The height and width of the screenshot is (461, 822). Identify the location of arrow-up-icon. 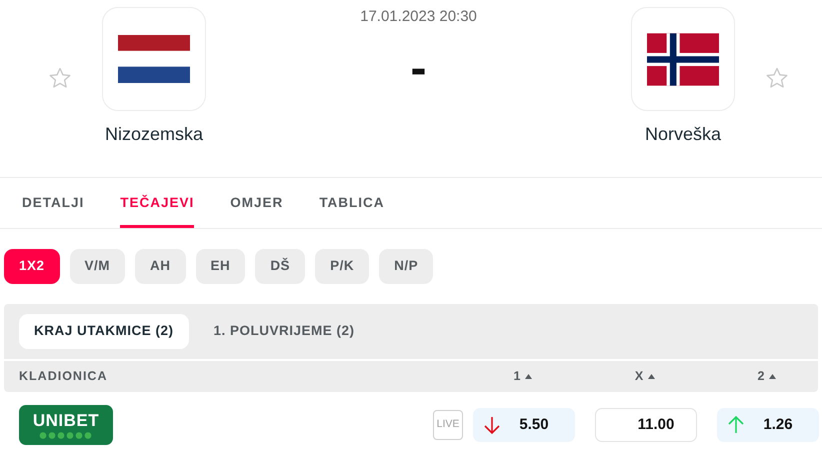
(736, 425).